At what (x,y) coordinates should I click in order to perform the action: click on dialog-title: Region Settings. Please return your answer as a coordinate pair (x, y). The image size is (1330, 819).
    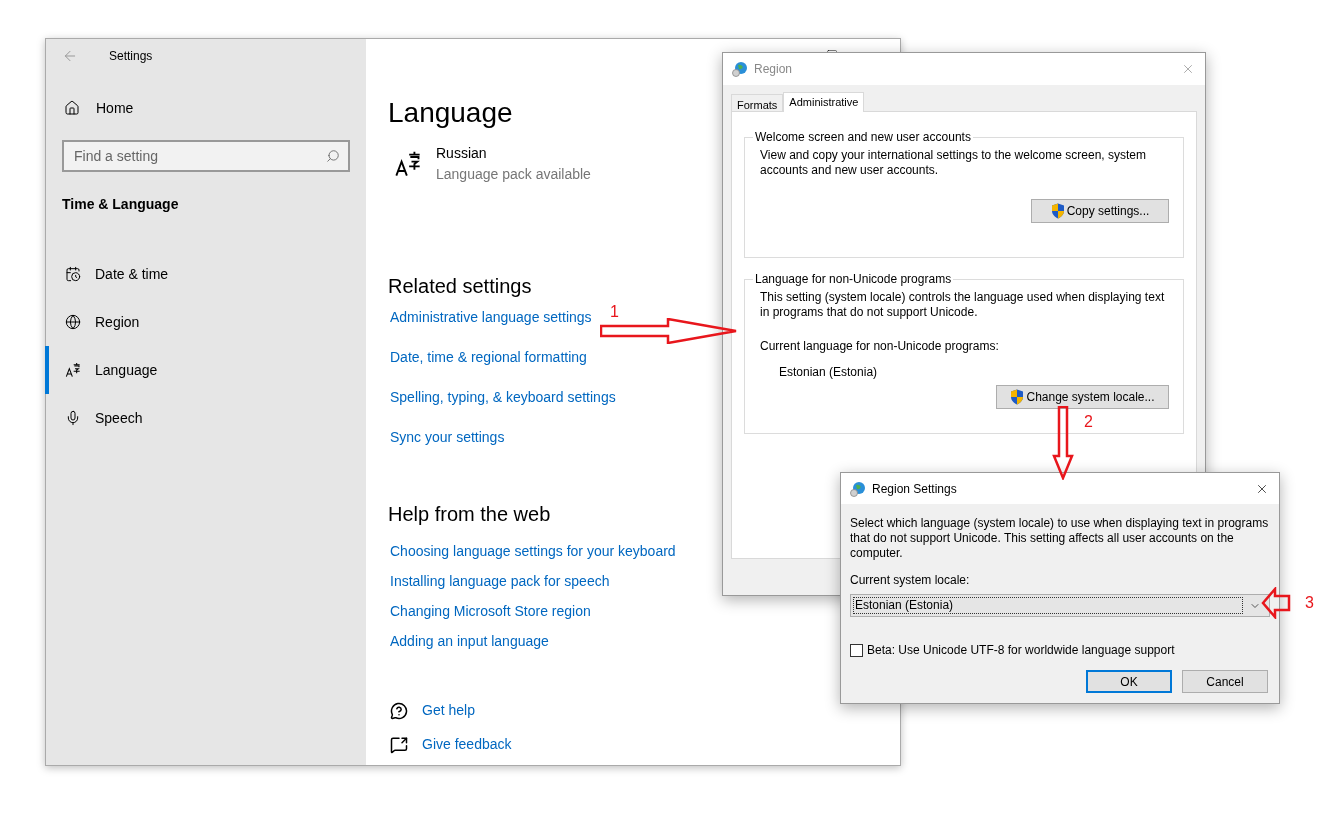
    Looking at the image, I should click on (914, 489).